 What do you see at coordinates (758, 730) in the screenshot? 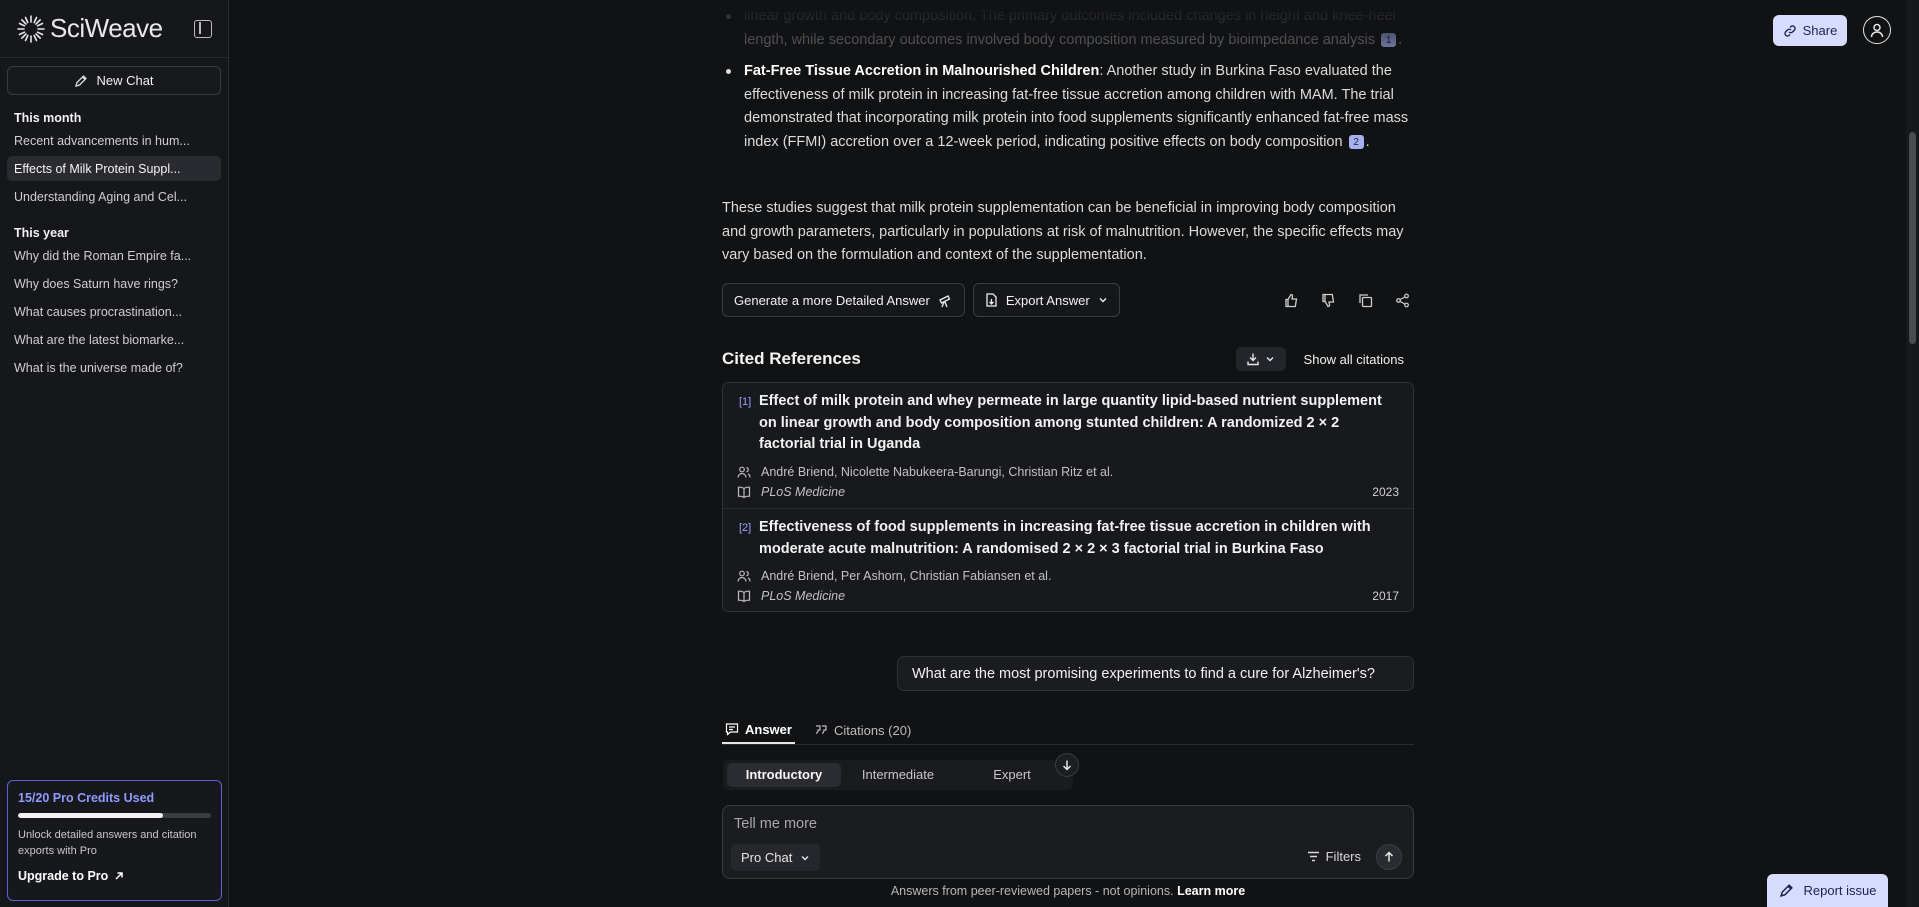
I see `tab-answer: Answer` at bounding box center [758, 730].